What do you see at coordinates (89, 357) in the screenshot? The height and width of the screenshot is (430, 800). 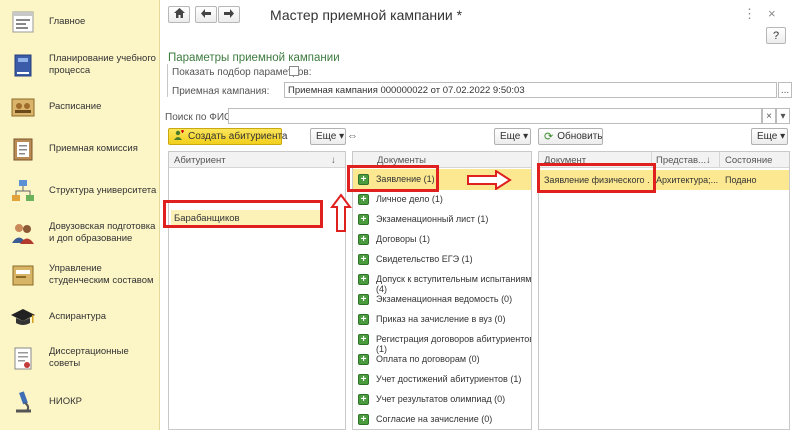 I see `sidebar-item-label: Диссертационные советы` at bounding box center [89, 357].